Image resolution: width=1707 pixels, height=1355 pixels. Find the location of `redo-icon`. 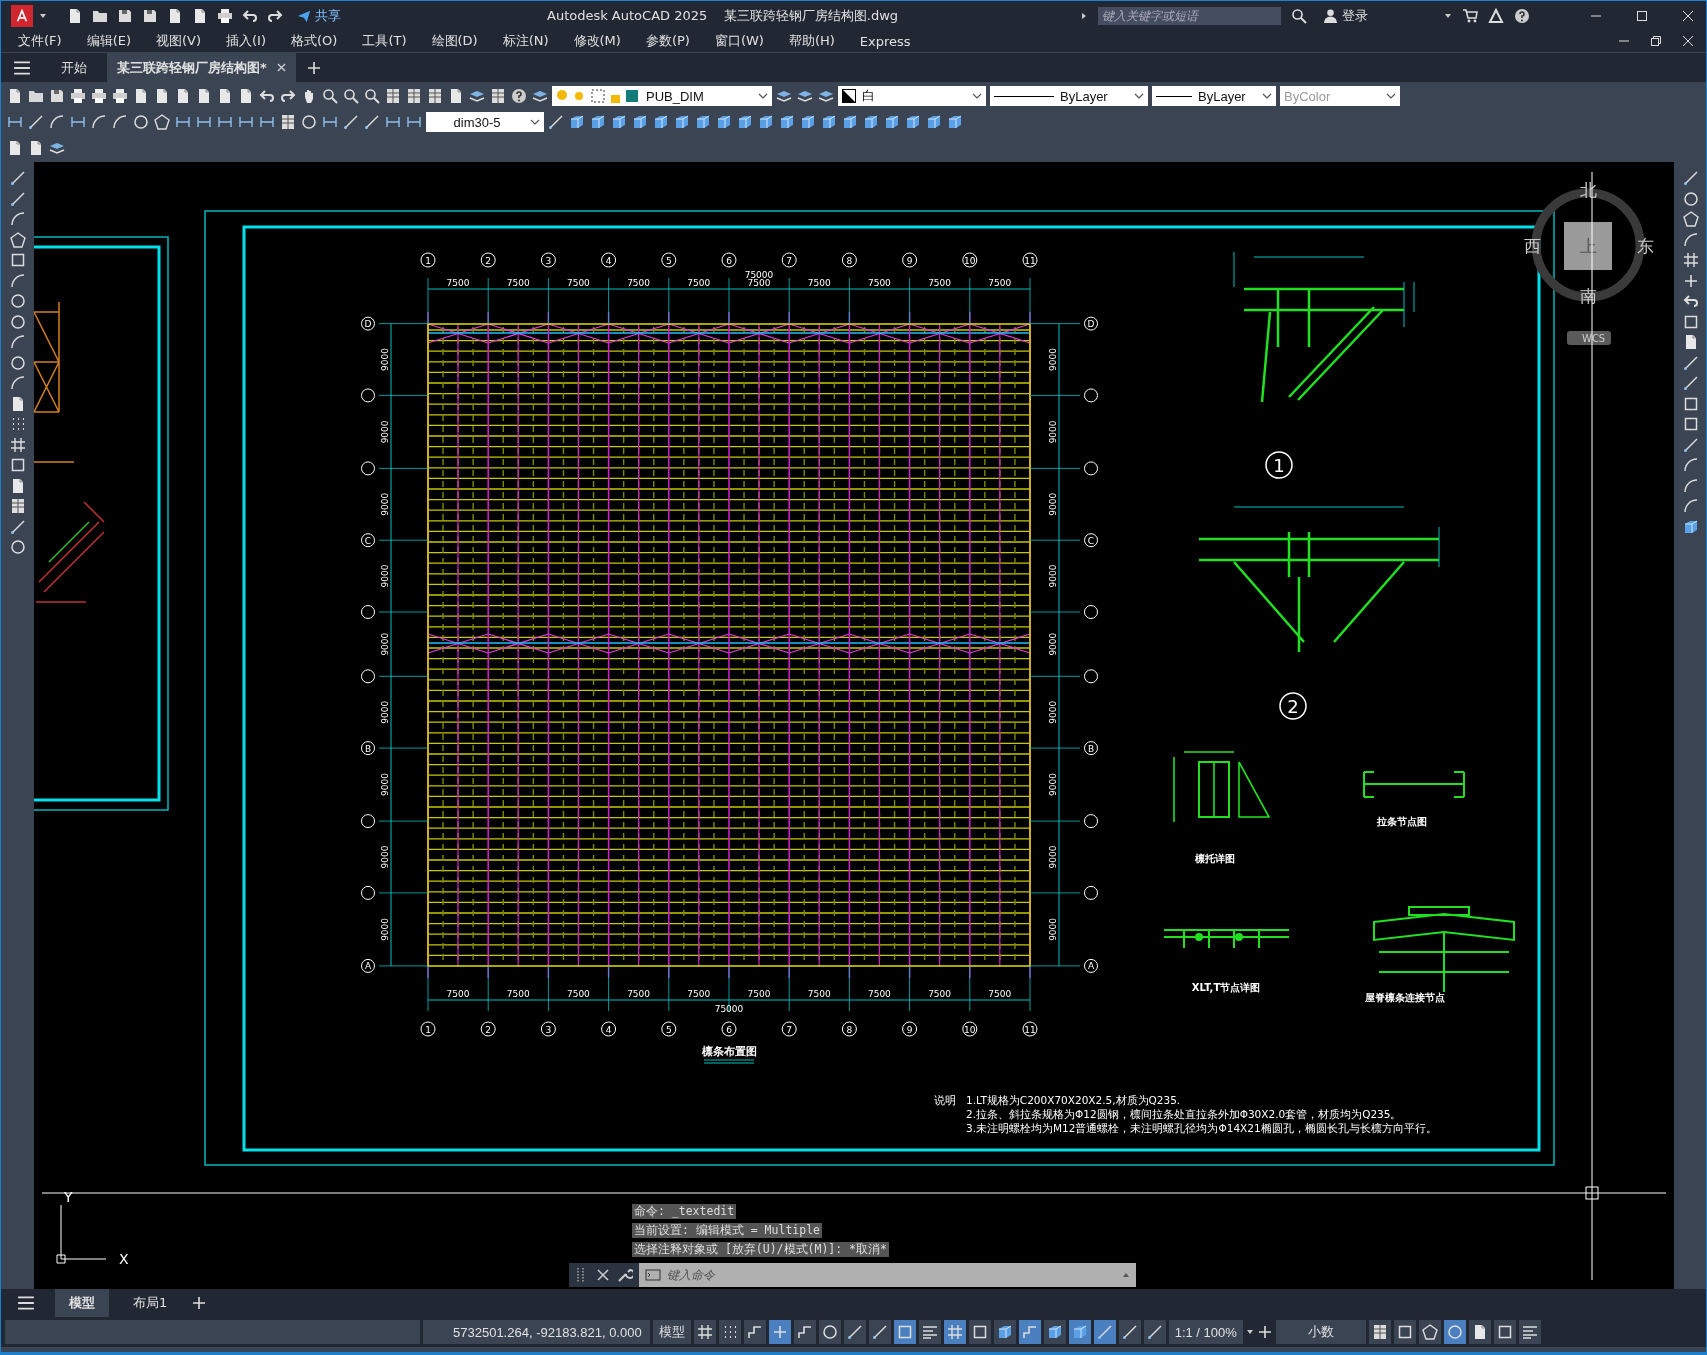

redo-icon is located at coordinates (288, 96).